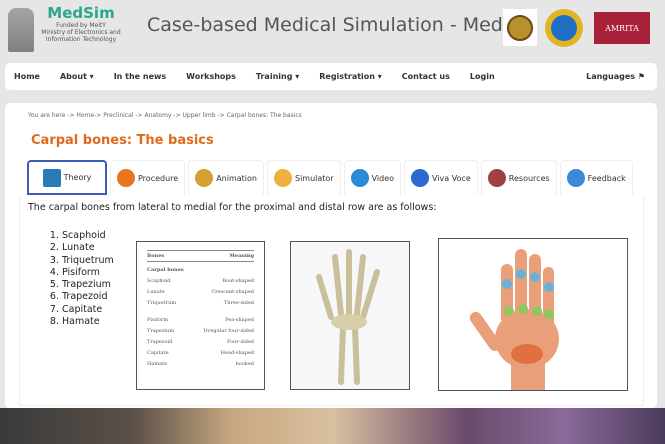 The height and width of the screenshot is (444, 665). Describe the element at coordinates (200, 292) in the screenshot. I see `table-row: Lunate Crescent-shaped` at that location.